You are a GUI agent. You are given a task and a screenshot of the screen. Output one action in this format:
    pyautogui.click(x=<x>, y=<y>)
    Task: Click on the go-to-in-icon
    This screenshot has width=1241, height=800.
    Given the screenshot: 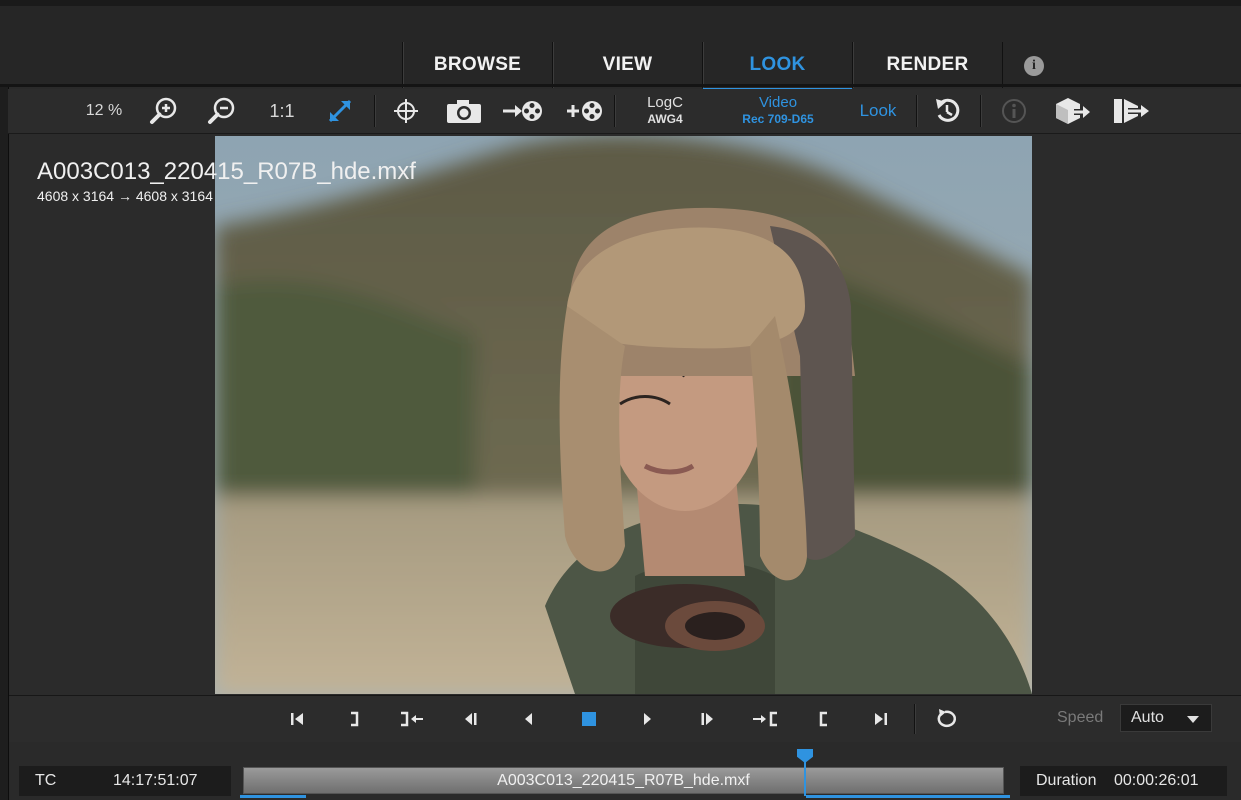 What is the action you would take?
    pyautogui.click(x=765, y=719)
    